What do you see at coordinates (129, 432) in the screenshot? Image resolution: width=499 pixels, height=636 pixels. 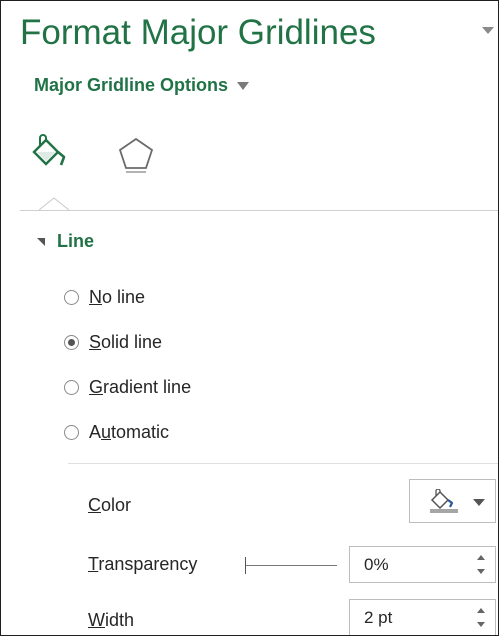 I see `radio-label: Automatic` at bounding box center [129, 432].